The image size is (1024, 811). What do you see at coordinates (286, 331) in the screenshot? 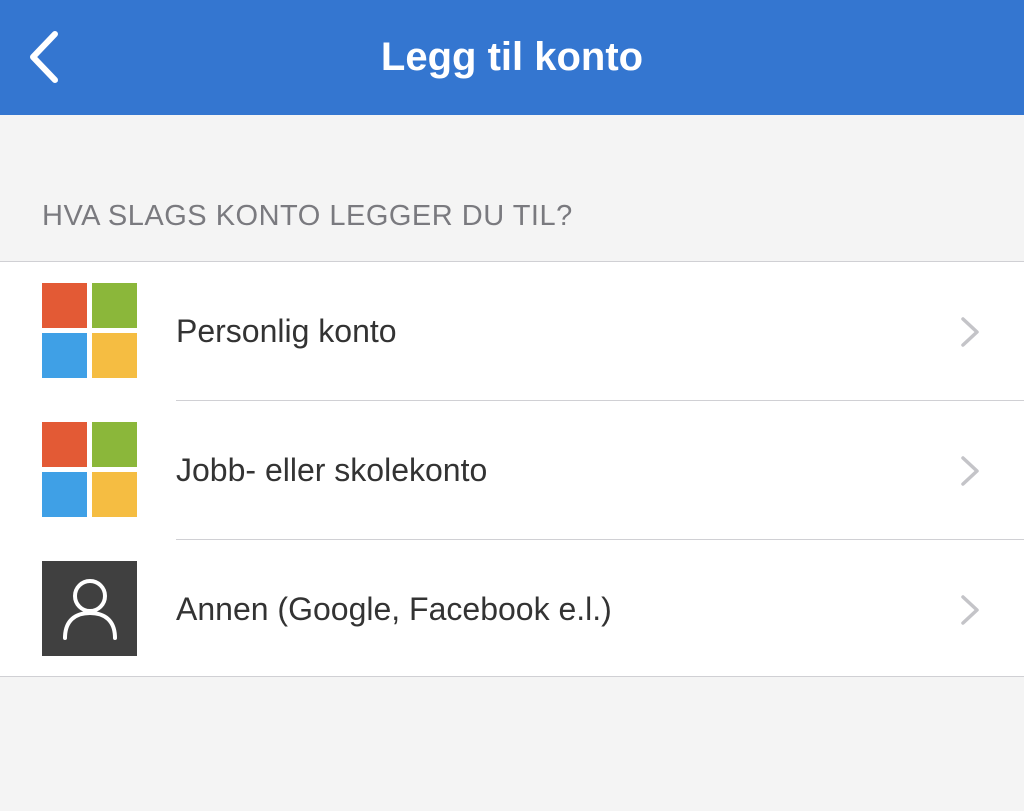
I see `option-label: Personlig konto` at bounding box center [286, 331].